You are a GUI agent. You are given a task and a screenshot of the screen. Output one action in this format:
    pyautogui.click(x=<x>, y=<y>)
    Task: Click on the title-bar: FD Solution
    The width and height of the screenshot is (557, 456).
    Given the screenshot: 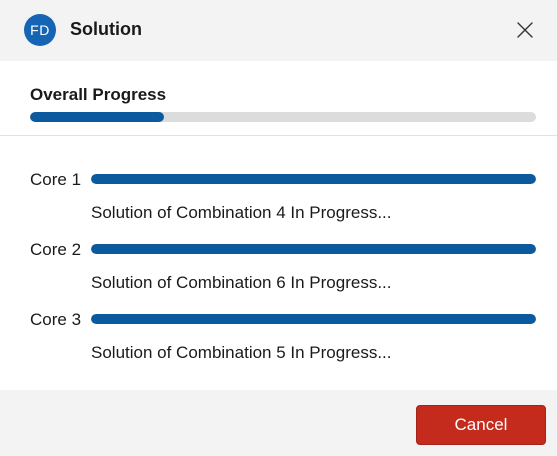 What is the action you would take?
    pyautogui.click(x=278, y=30)
    